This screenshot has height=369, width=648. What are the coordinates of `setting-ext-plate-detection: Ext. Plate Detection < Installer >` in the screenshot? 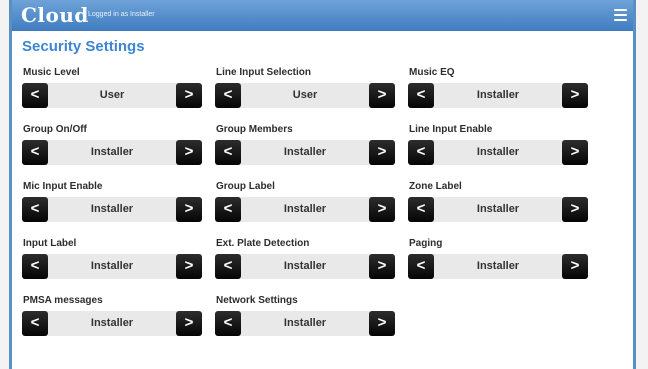 It's located at (305, 258).